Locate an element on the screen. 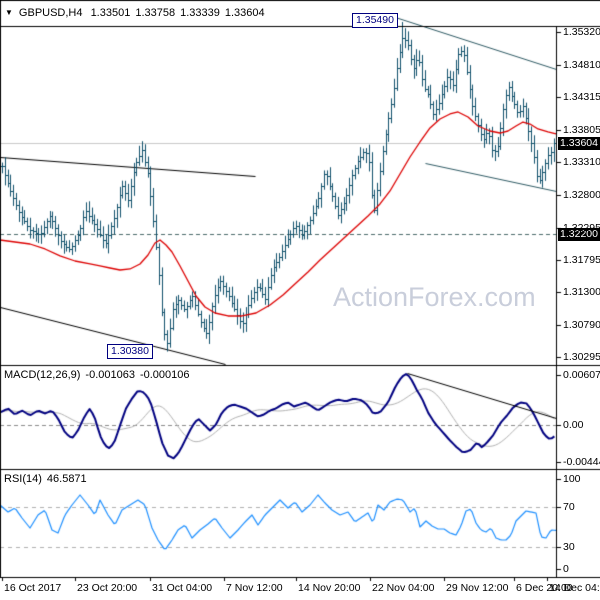 This screenshot has height=600, width=600. time-axis-label: 23 Oct 20:00 is located at coordinates (107, 588).